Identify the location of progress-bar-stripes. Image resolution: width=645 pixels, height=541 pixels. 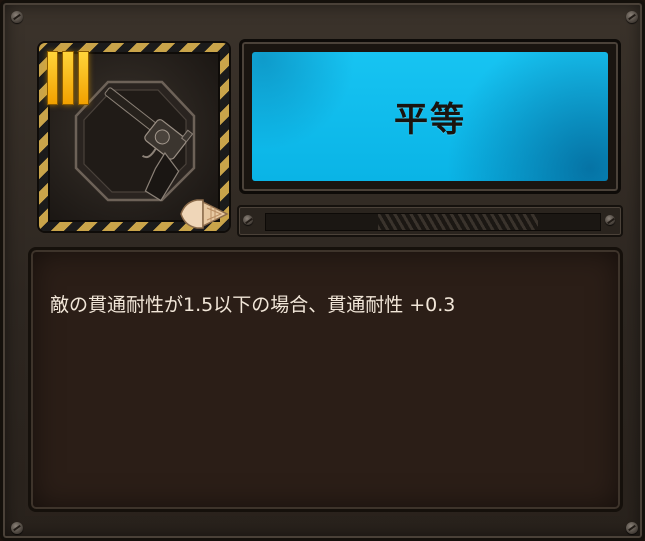
(458, 222).